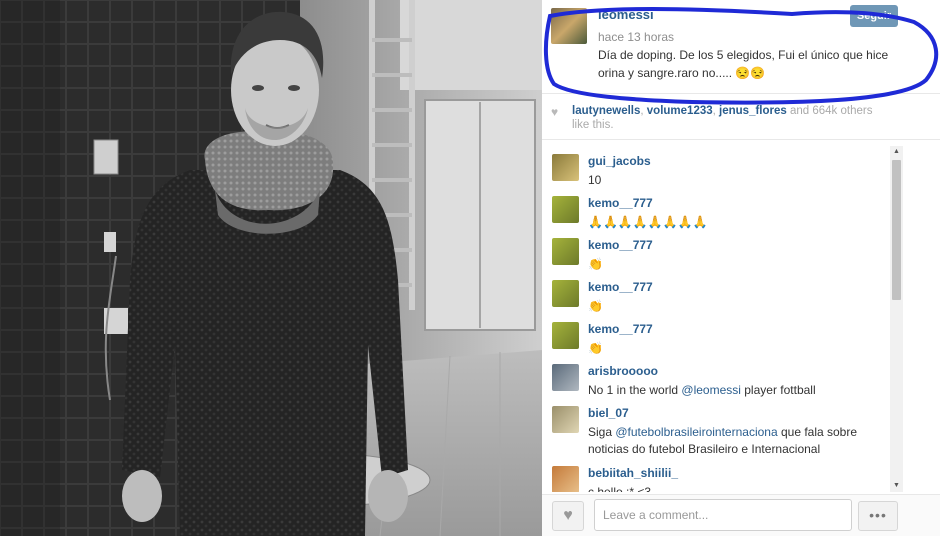 This screenshot has width=940, height=536. What do you see at coordinates (723, 515) in the screenshot?
I see `comment-input` at bounding box center [723, 515].